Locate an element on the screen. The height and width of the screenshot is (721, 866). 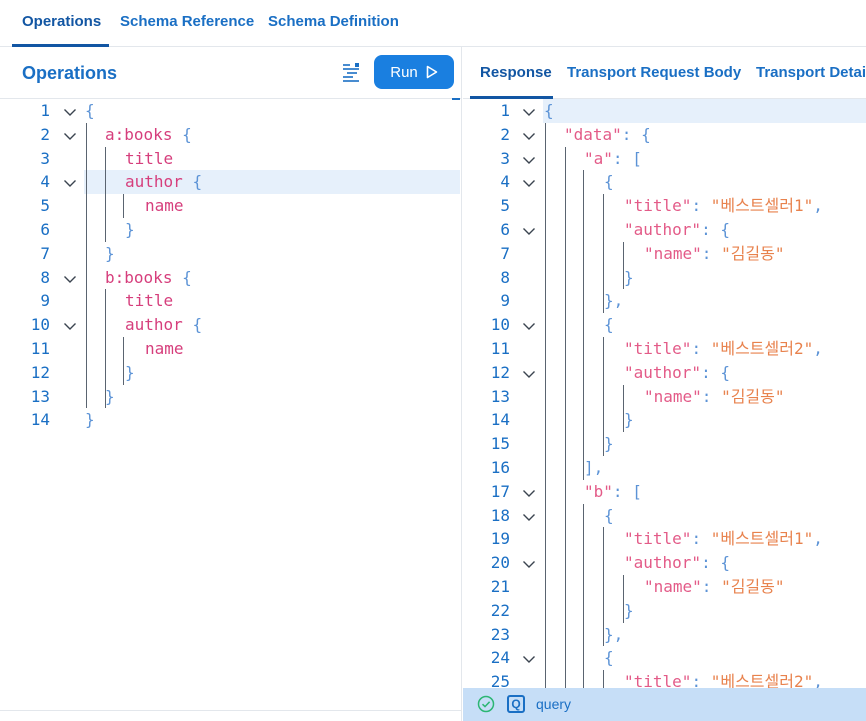
code-line: 5 name is located at coordinates (231, 206).